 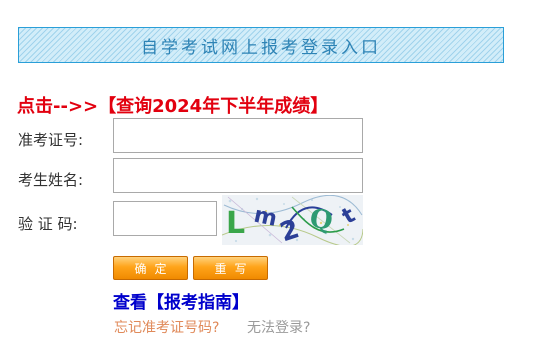 What do you see at coordinates (292, 220) in the screenshot?
I see `captcha-image: L m 2 Q t` at bounding box center [292, 220].